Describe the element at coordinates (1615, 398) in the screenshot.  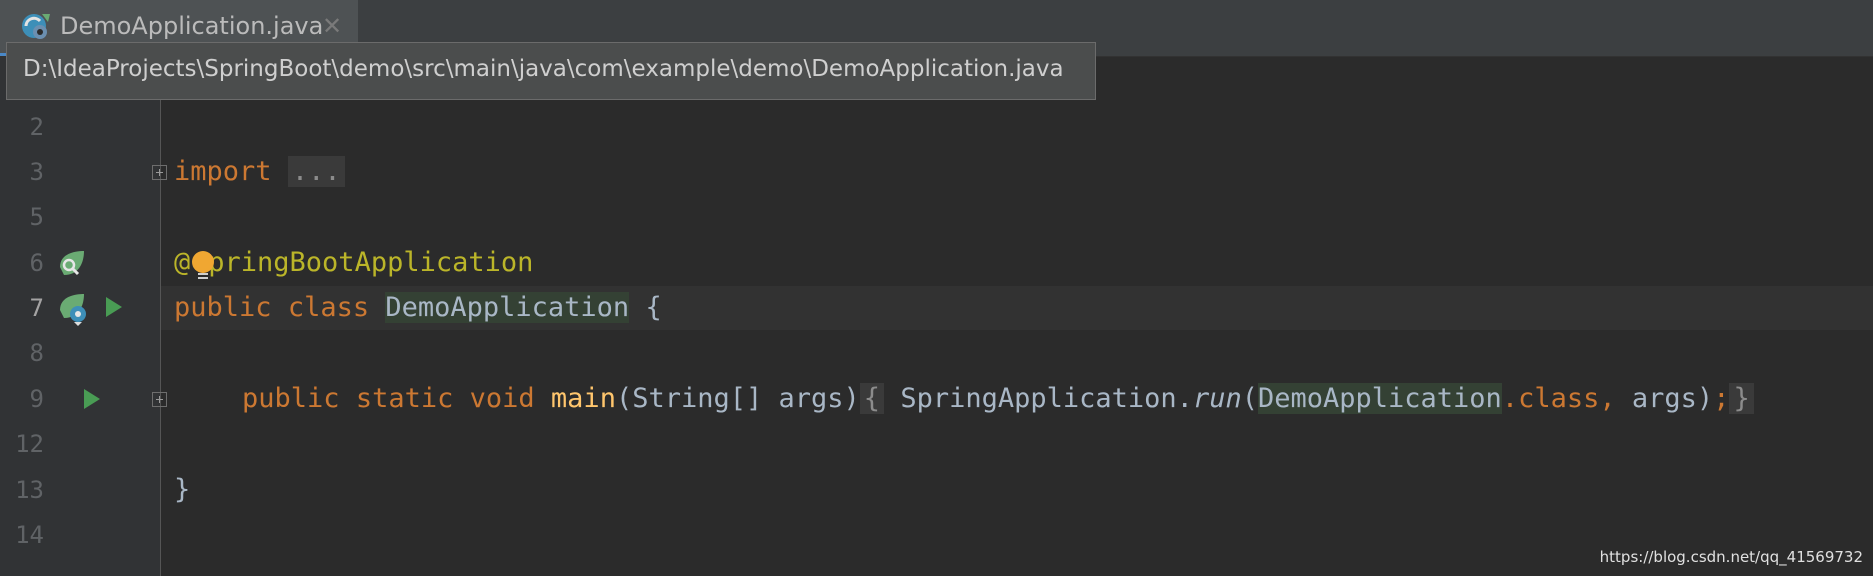
I see `comma: ,` at that location.